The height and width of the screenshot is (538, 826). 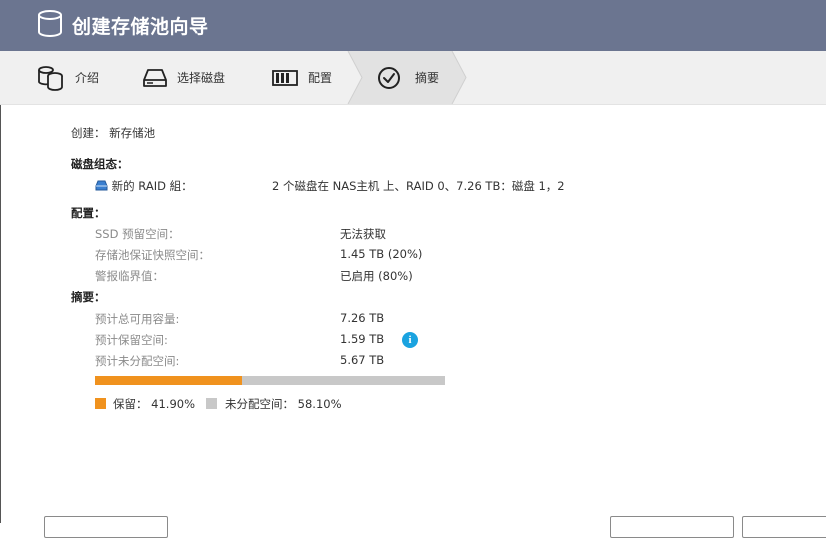 I want to click on wizard-title: 创建存储池向导, so click(x=140, y=27).